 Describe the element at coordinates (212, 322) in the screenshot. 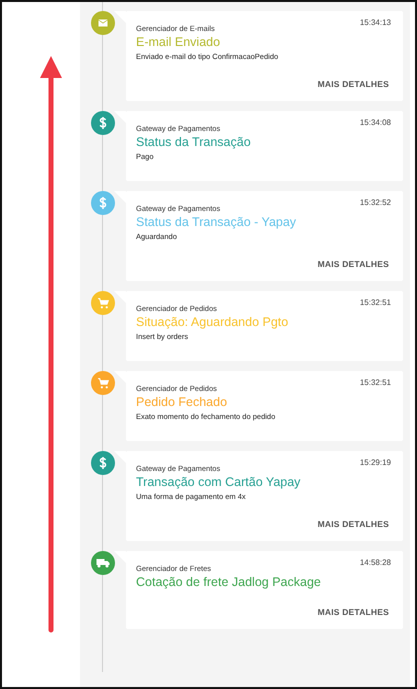

I see `event-title: Situação: Aguardando Pgto` at that location.